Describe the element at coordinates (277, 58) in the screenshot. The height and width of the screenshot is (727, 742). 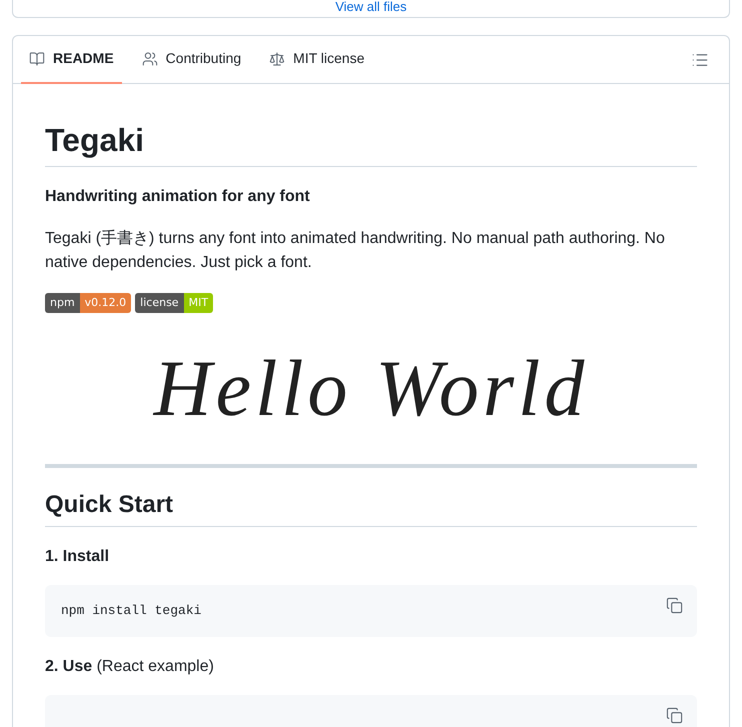
I see `scale-icon` at that location.